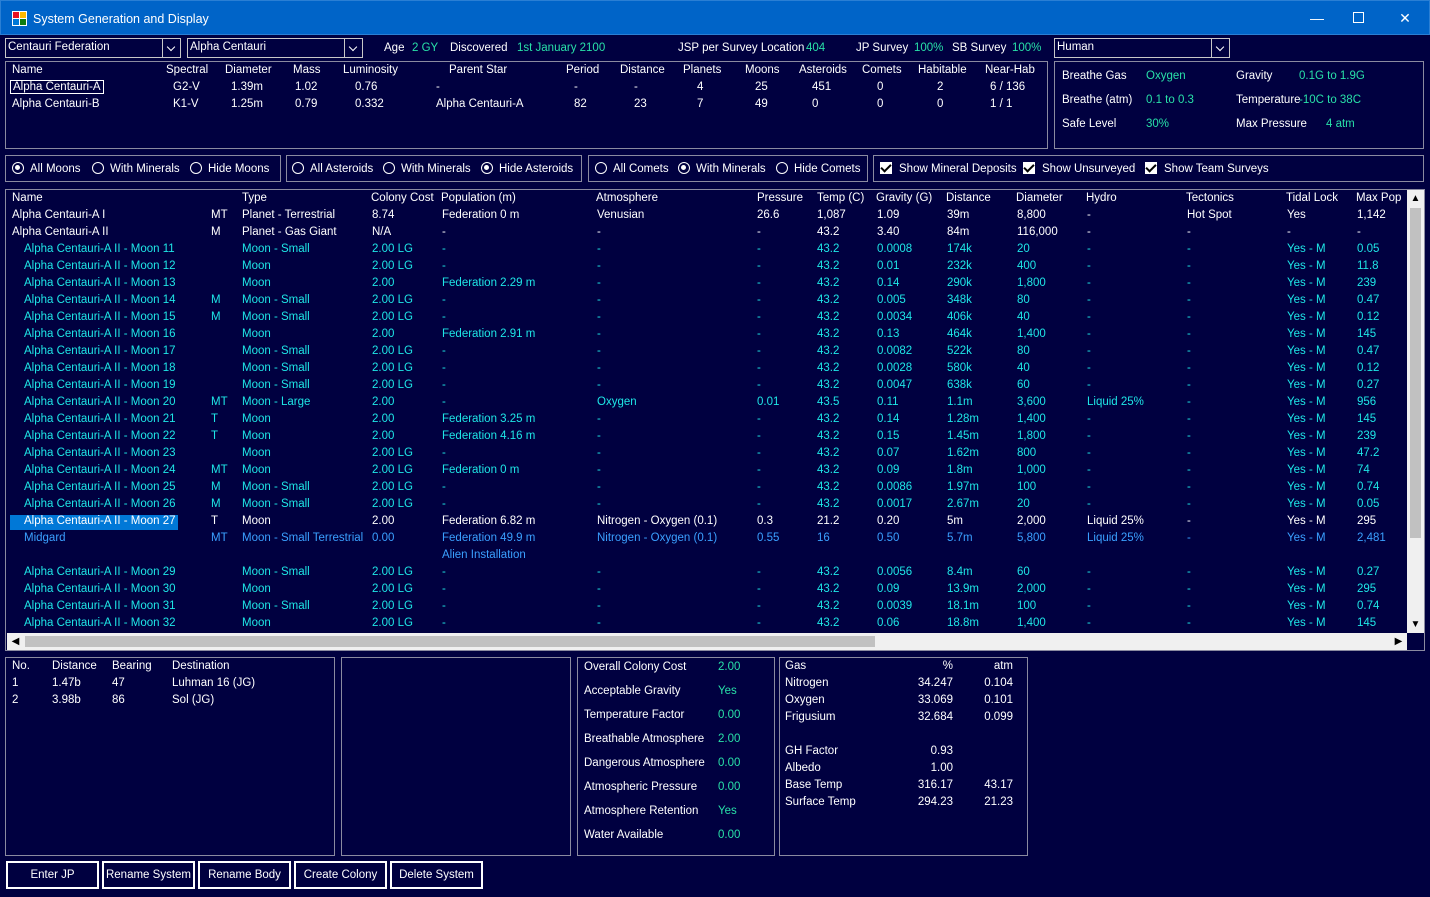  I want to click on bodies-cell-max-pop: 0.74, so click(1368, 606).